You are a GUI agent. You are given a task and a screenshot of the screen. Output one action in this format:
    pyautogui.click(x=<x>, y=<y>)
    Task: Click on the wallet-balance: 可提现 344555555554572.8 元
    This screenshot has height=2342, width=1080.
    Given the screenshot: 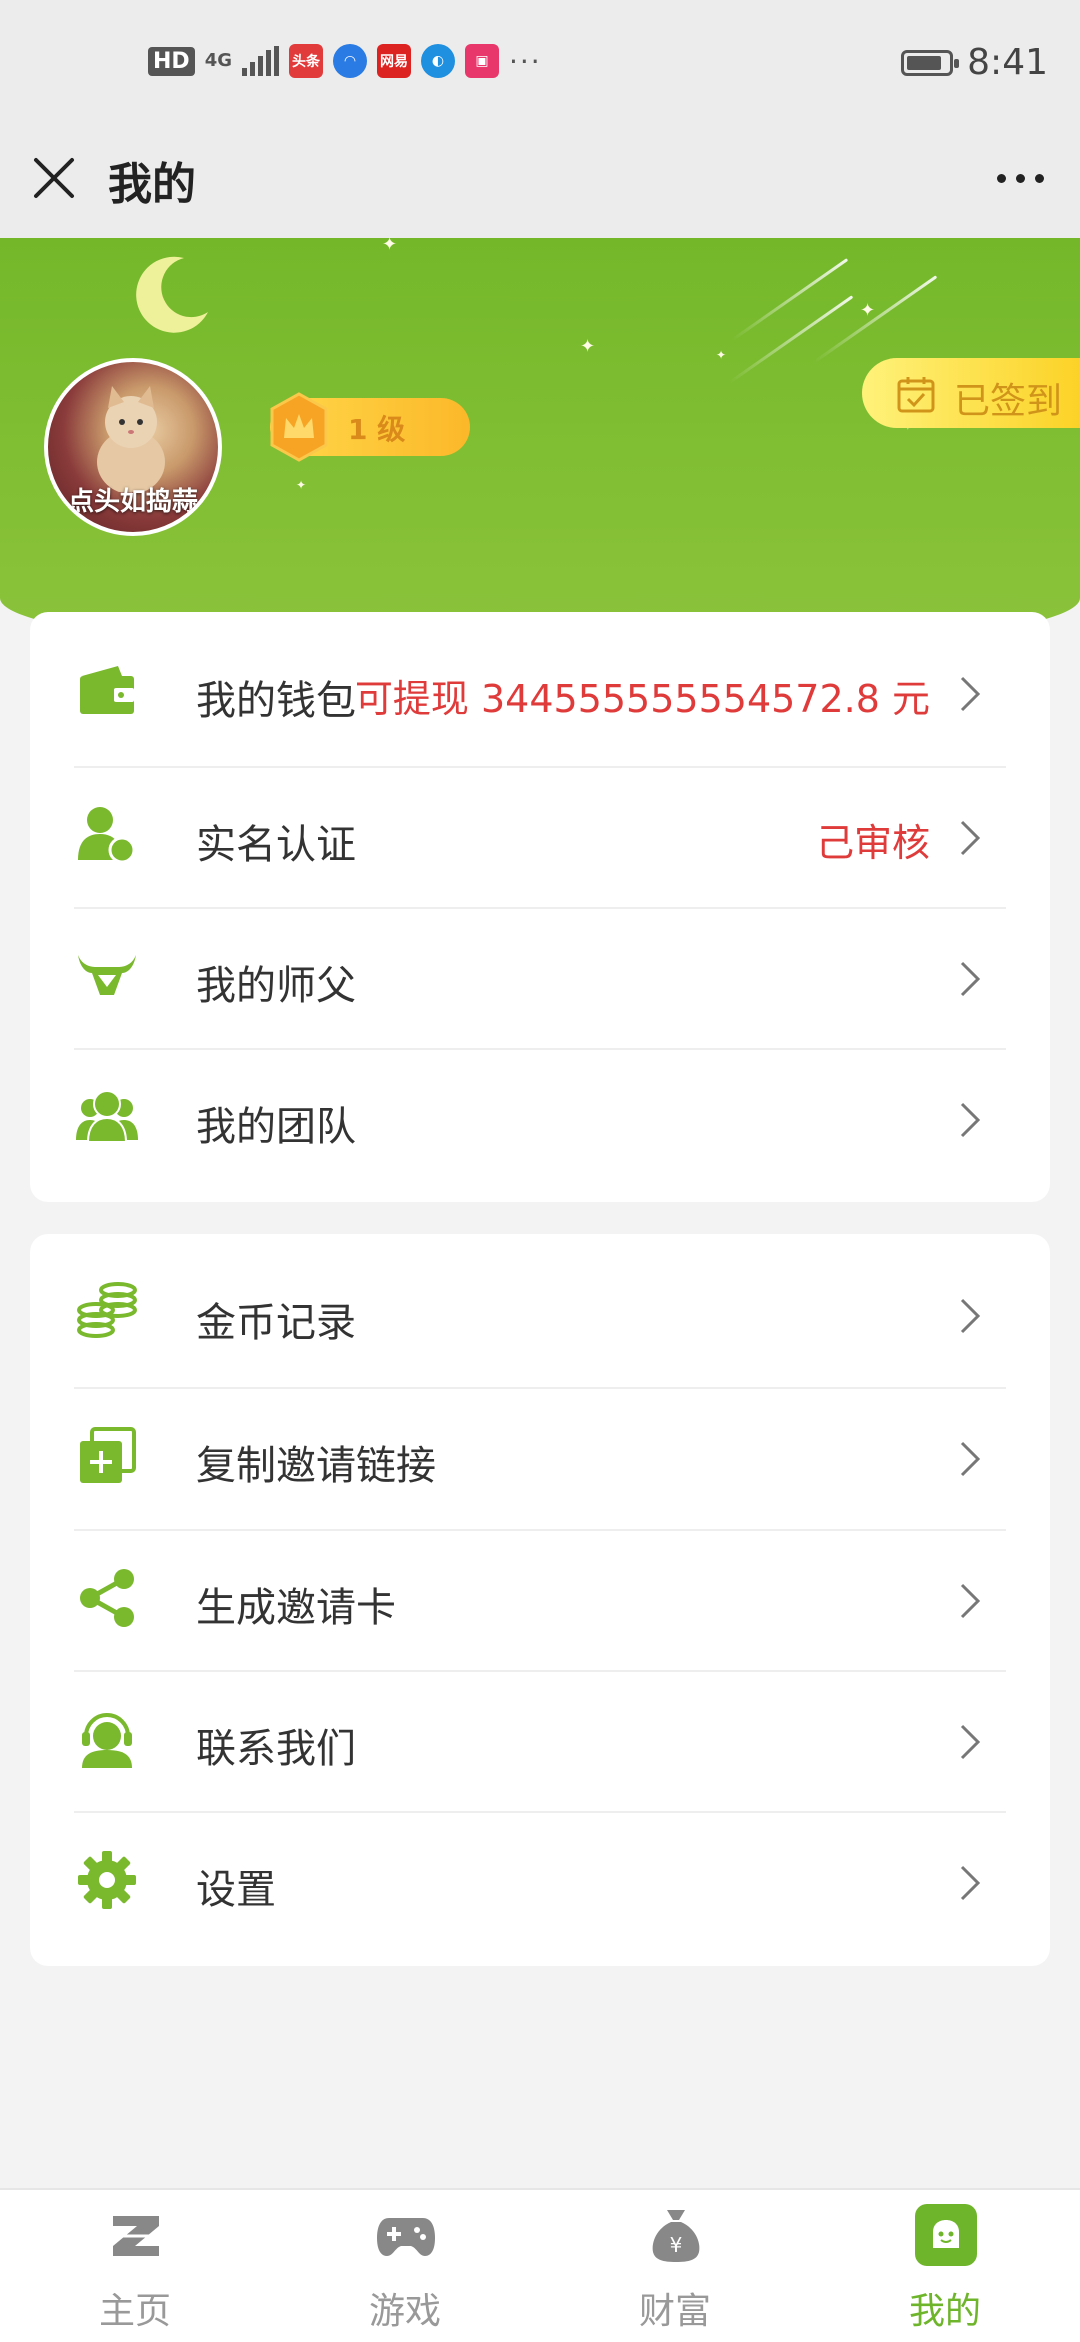 What is the action you would take?
    pyautogui.click(x=642, y=699)
    